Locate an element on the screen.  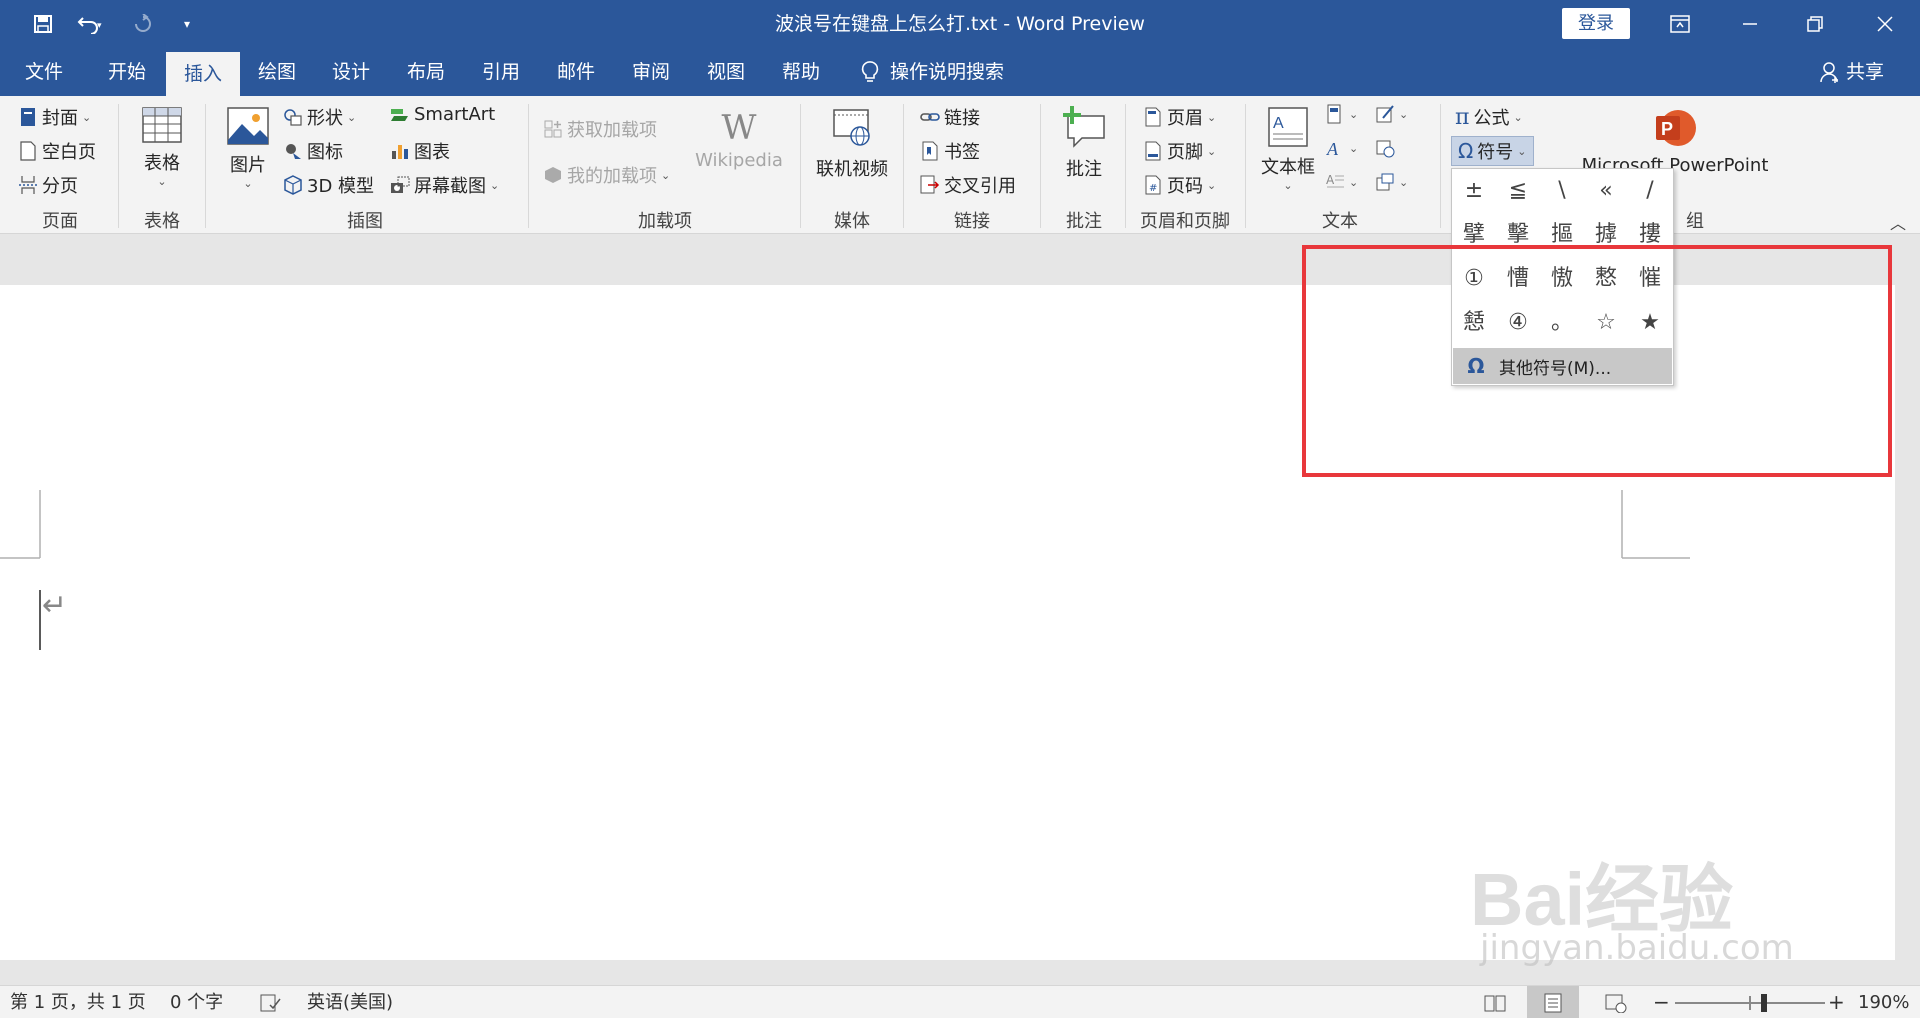
my-addins-button: 我的加载项 ⌄ is located at coordinates (606, 175).